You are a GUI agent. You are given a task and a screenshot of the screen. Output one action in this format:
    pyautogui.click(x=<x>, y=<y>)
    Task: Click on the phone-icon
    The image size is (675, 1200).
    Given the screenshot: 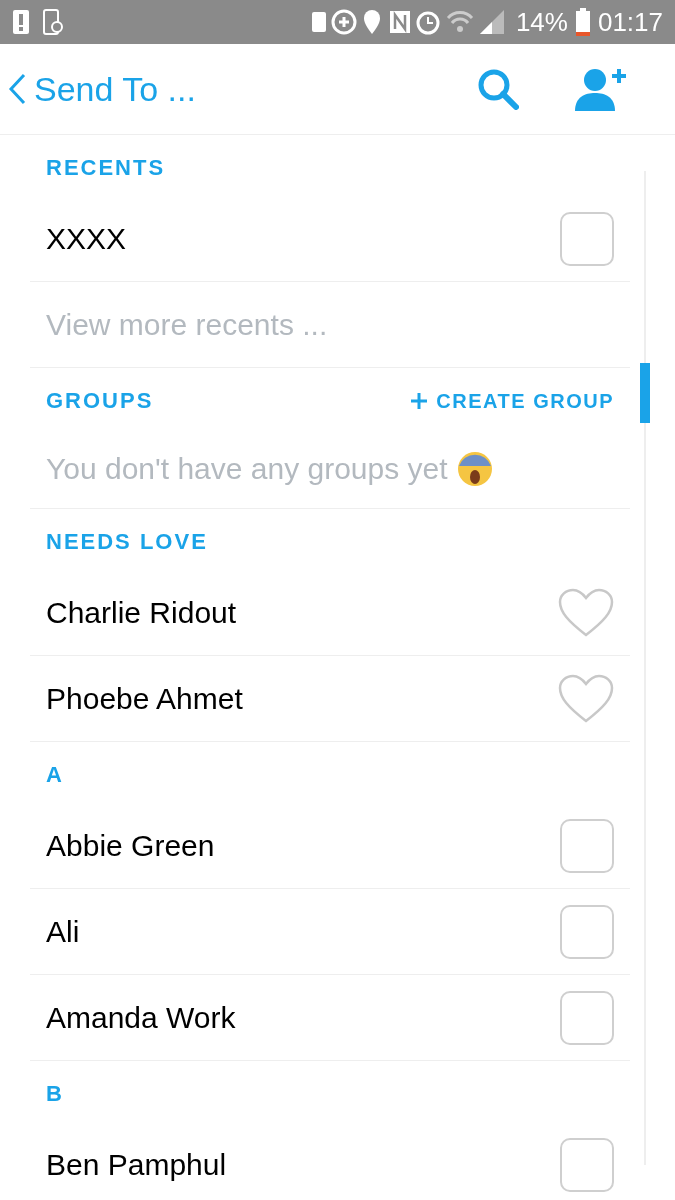 What is the action you would take?
    pyautogui.click(x=53, y=22)
    